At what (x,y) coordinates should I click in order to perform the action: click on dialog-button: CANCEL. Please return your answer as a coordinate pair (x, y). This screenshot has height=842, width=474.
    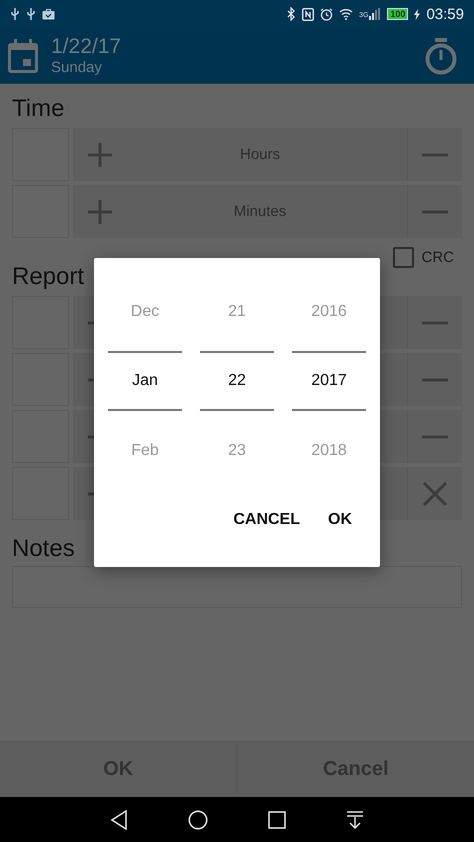
    Looking at the image, I should click on (266, 520).